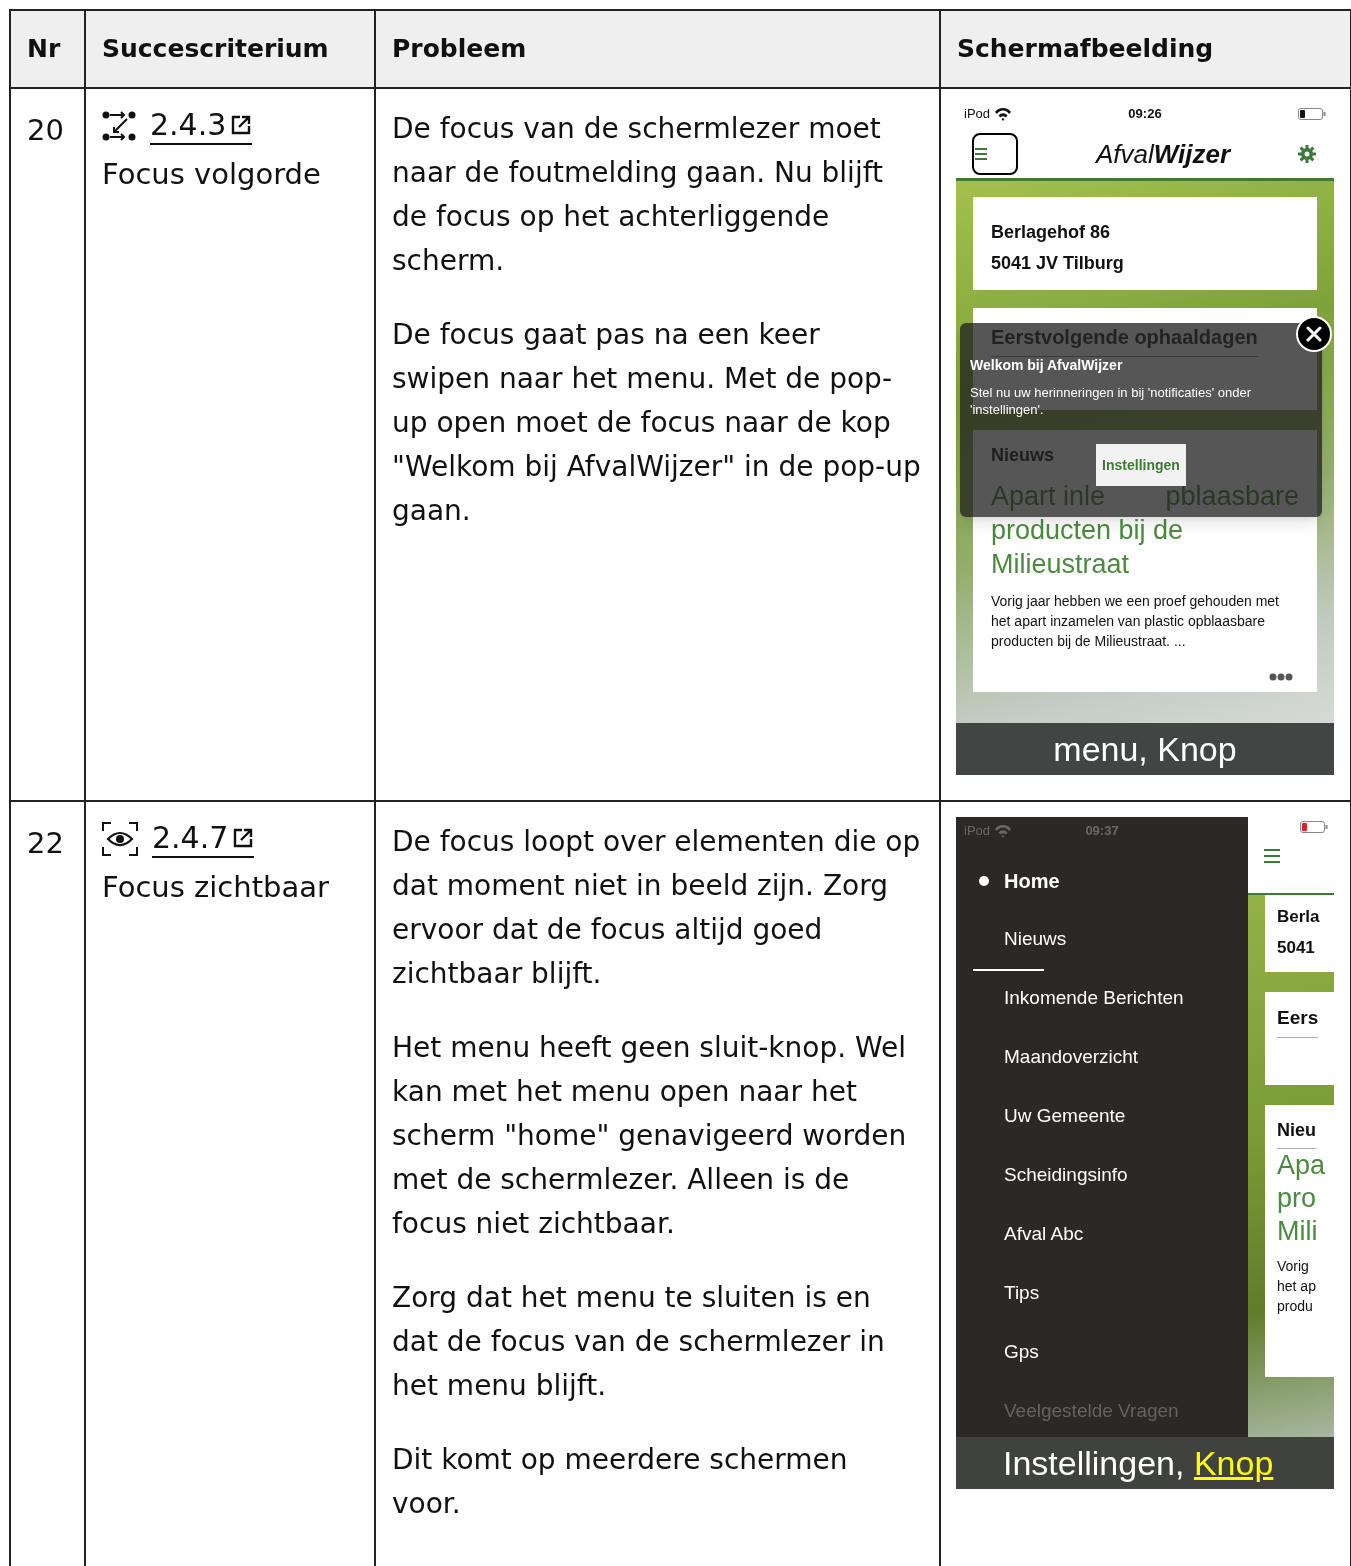 The height and width of the screenshot is (1566, 1351). I want to click on address-line: 5041, so click(1296, 948).